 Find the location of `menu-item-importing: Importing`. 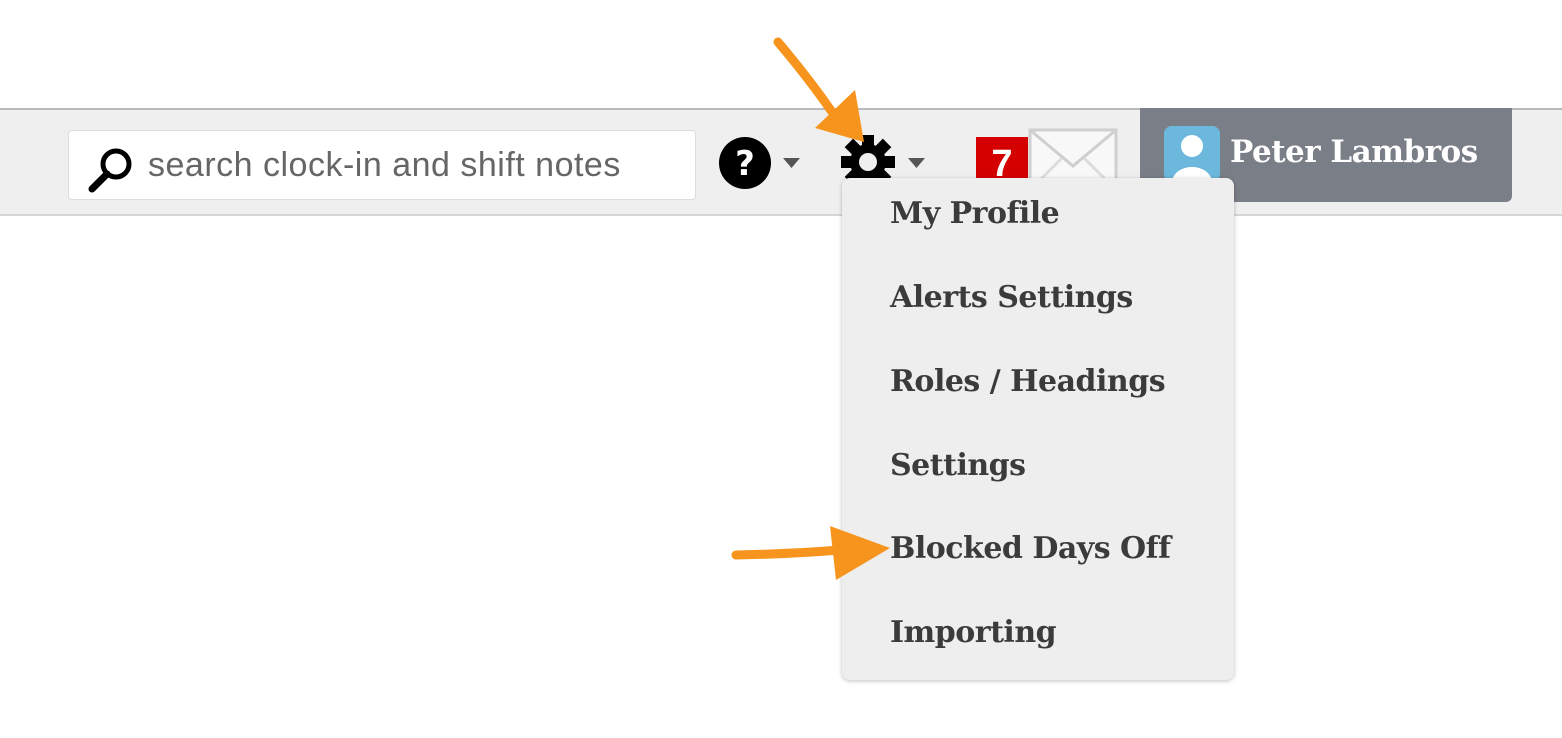

menu-item-importing: Importing is located at coordinates (973, 632).